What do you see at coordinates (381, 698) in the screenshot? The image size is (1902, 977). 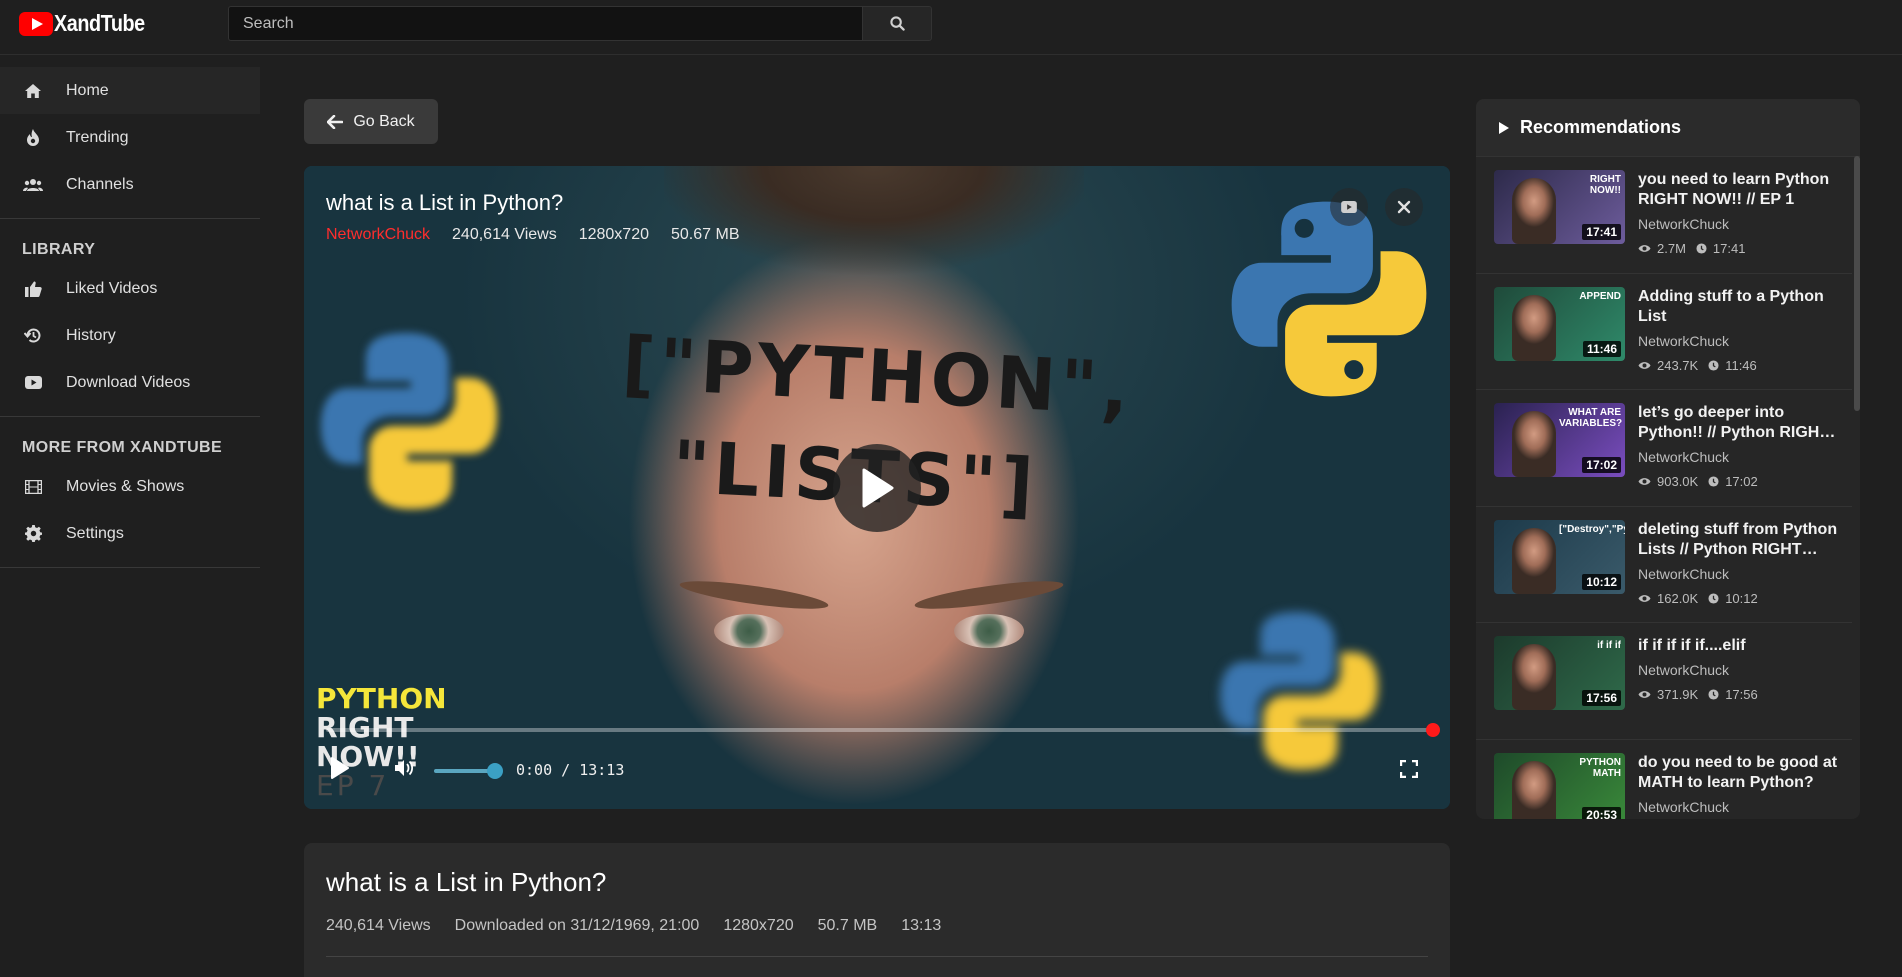 I see `badge-line: PYTHON` at bounding box center [381, 698].